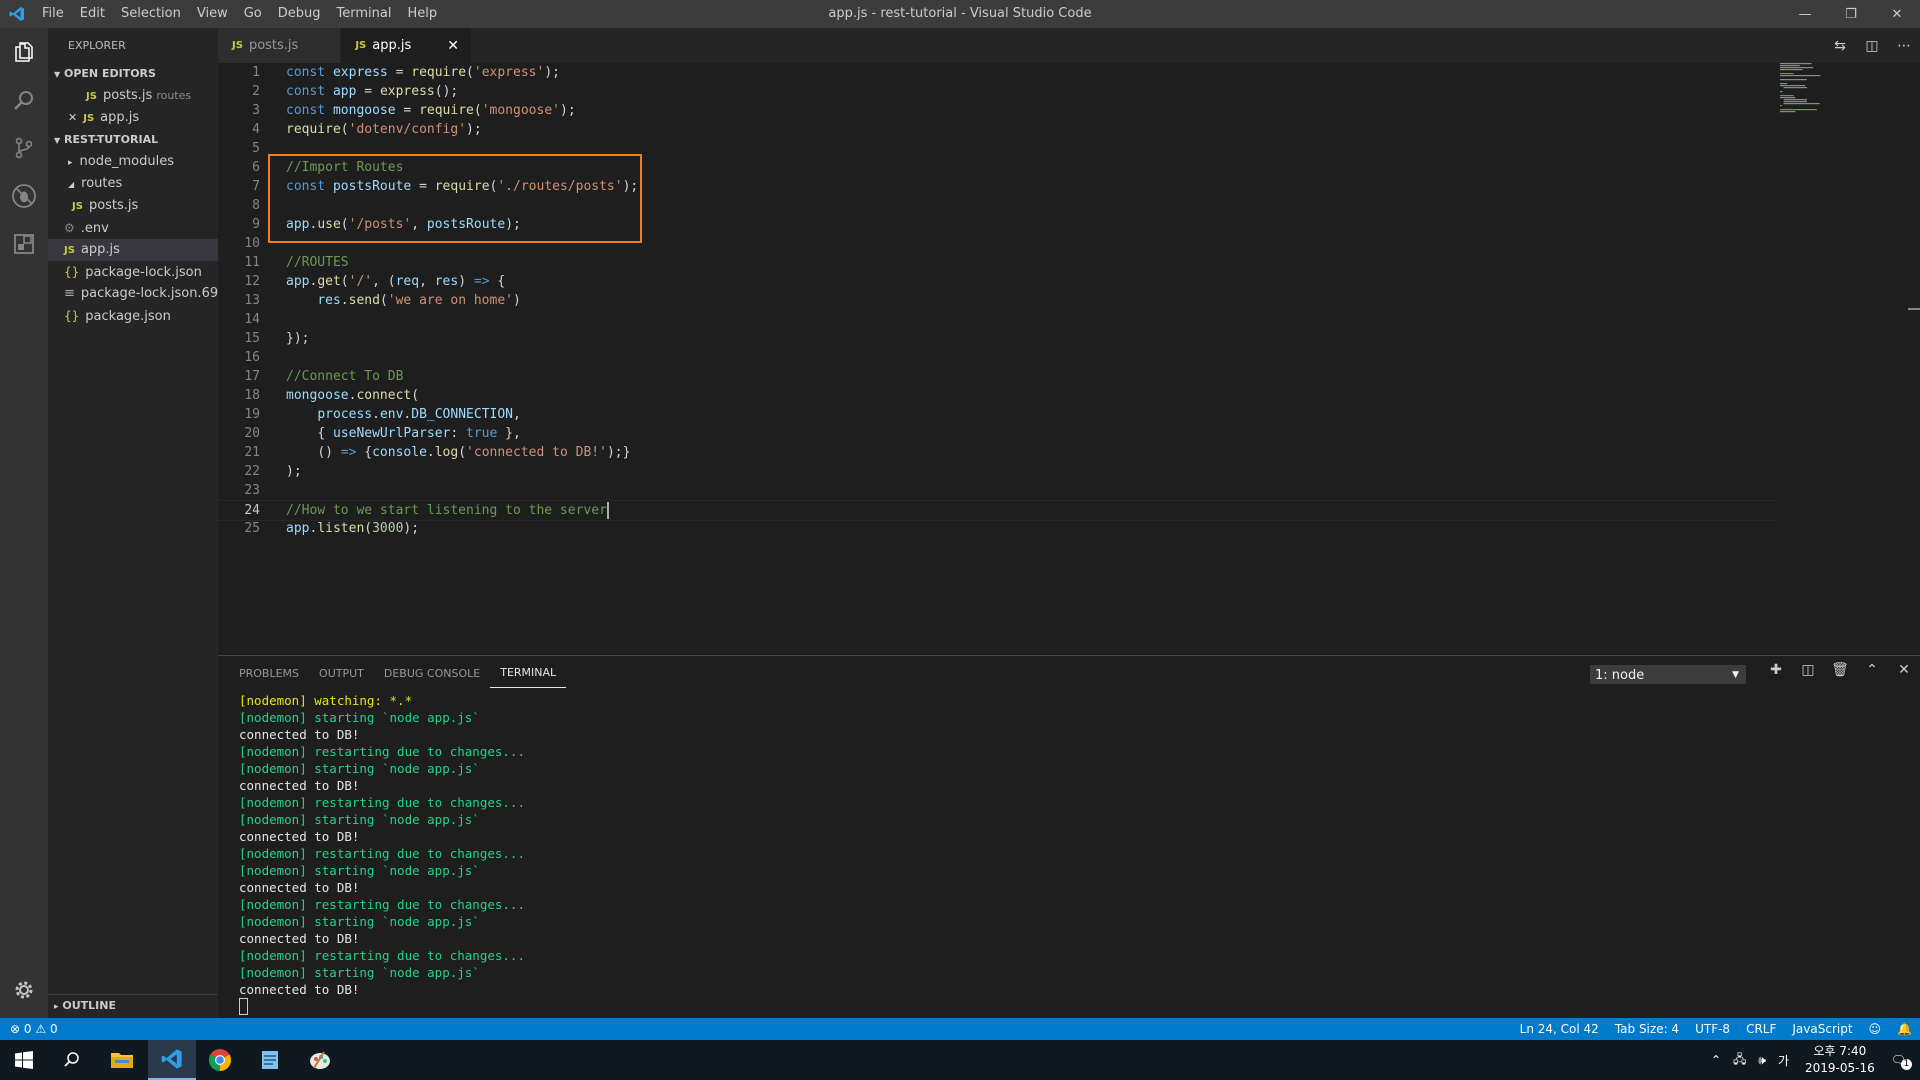 The height and width of the screenshot is (1080, 1920). I want to click on code-line: 18 mongoose.connect(, so click(998, 395).